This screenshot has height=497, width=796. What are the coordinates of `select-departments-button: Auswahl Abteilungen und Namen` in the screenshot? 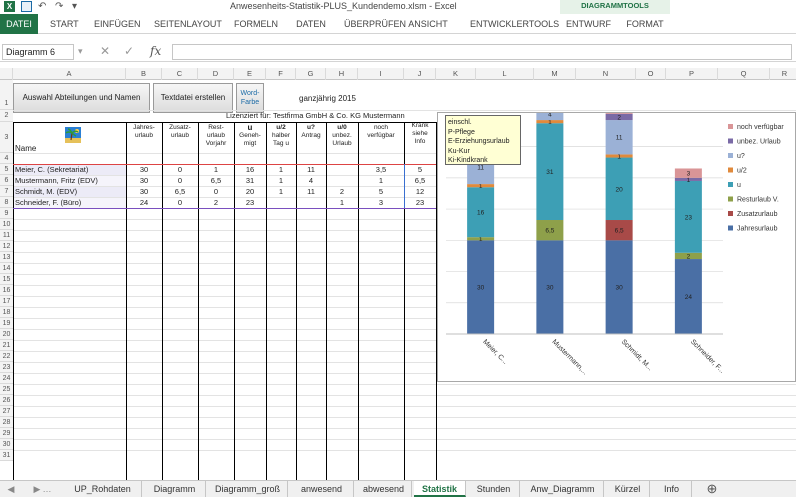 It's located at (81, 98).